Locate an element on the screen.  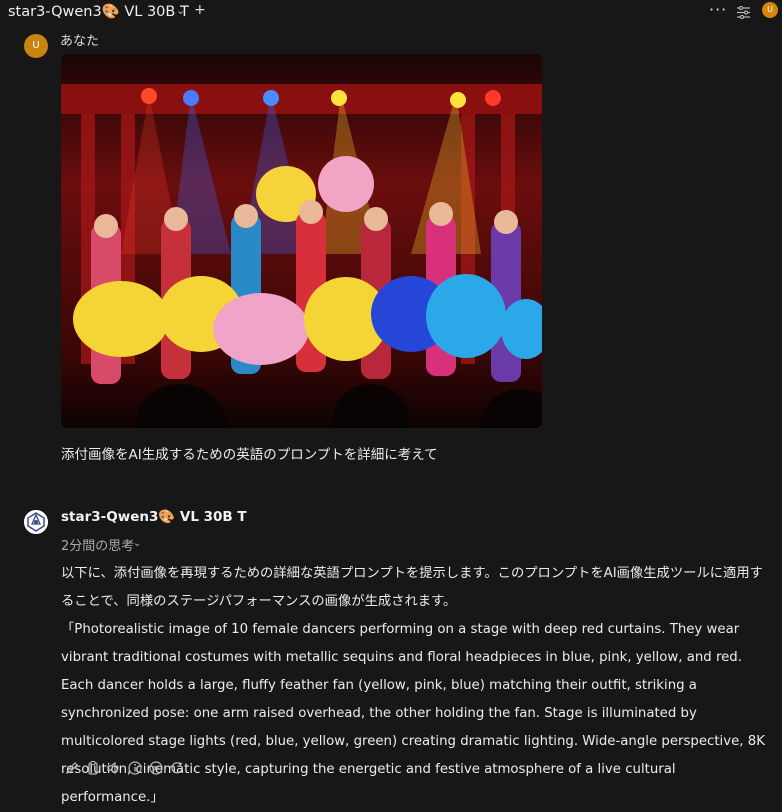
user-author-name: あなた is located at coordinates (80, 41).